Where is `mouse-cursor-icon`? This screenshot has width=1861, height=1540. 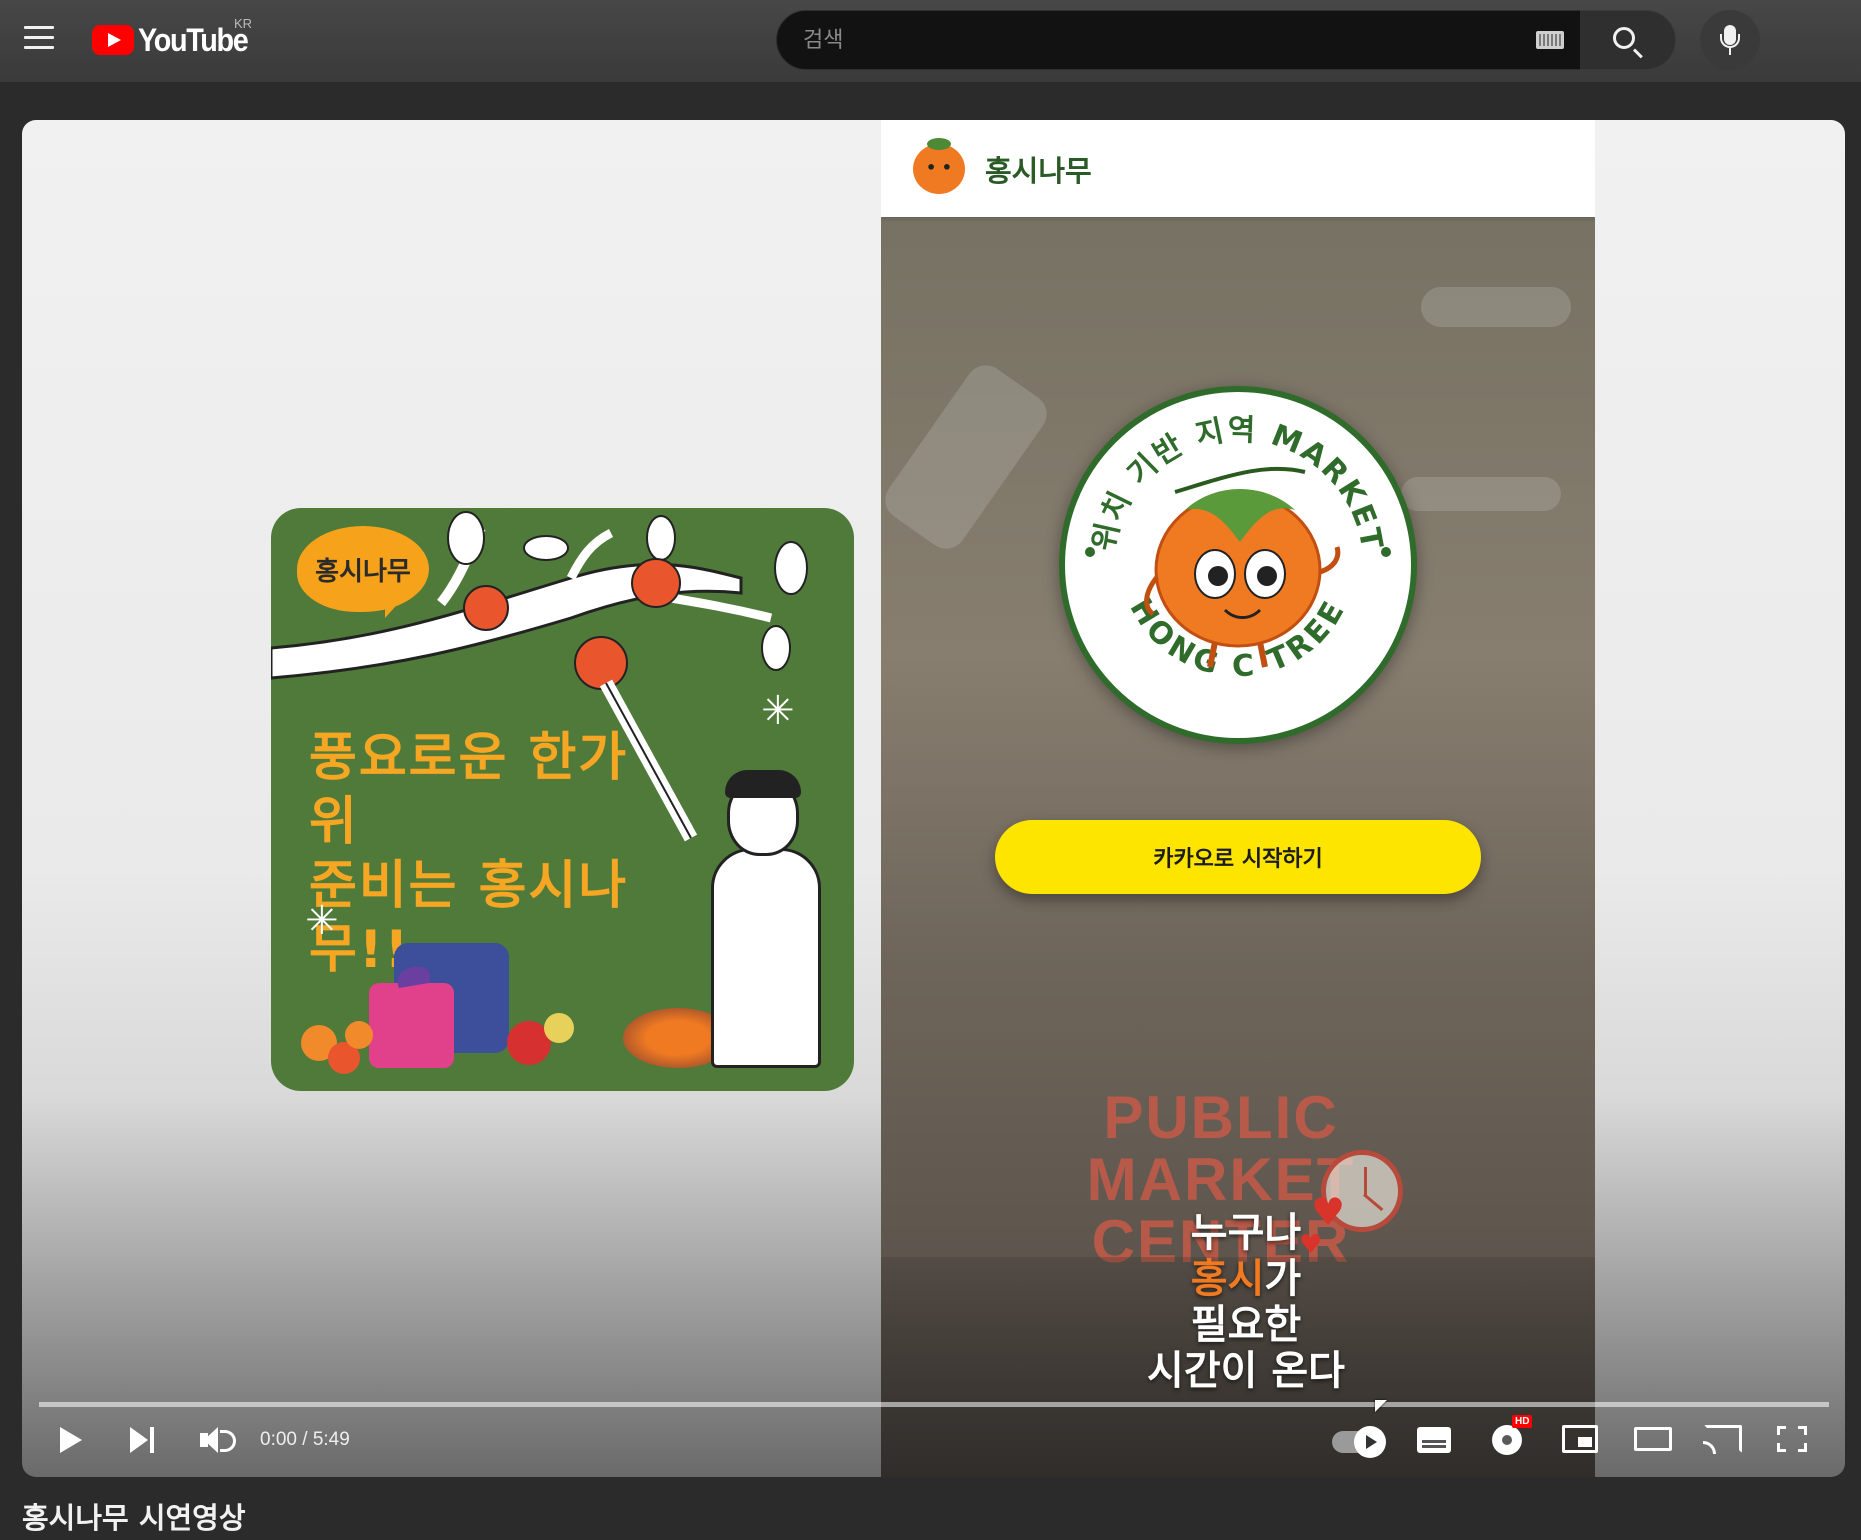
mouse-cursor-icon is located at coordinates (1381, 1406).